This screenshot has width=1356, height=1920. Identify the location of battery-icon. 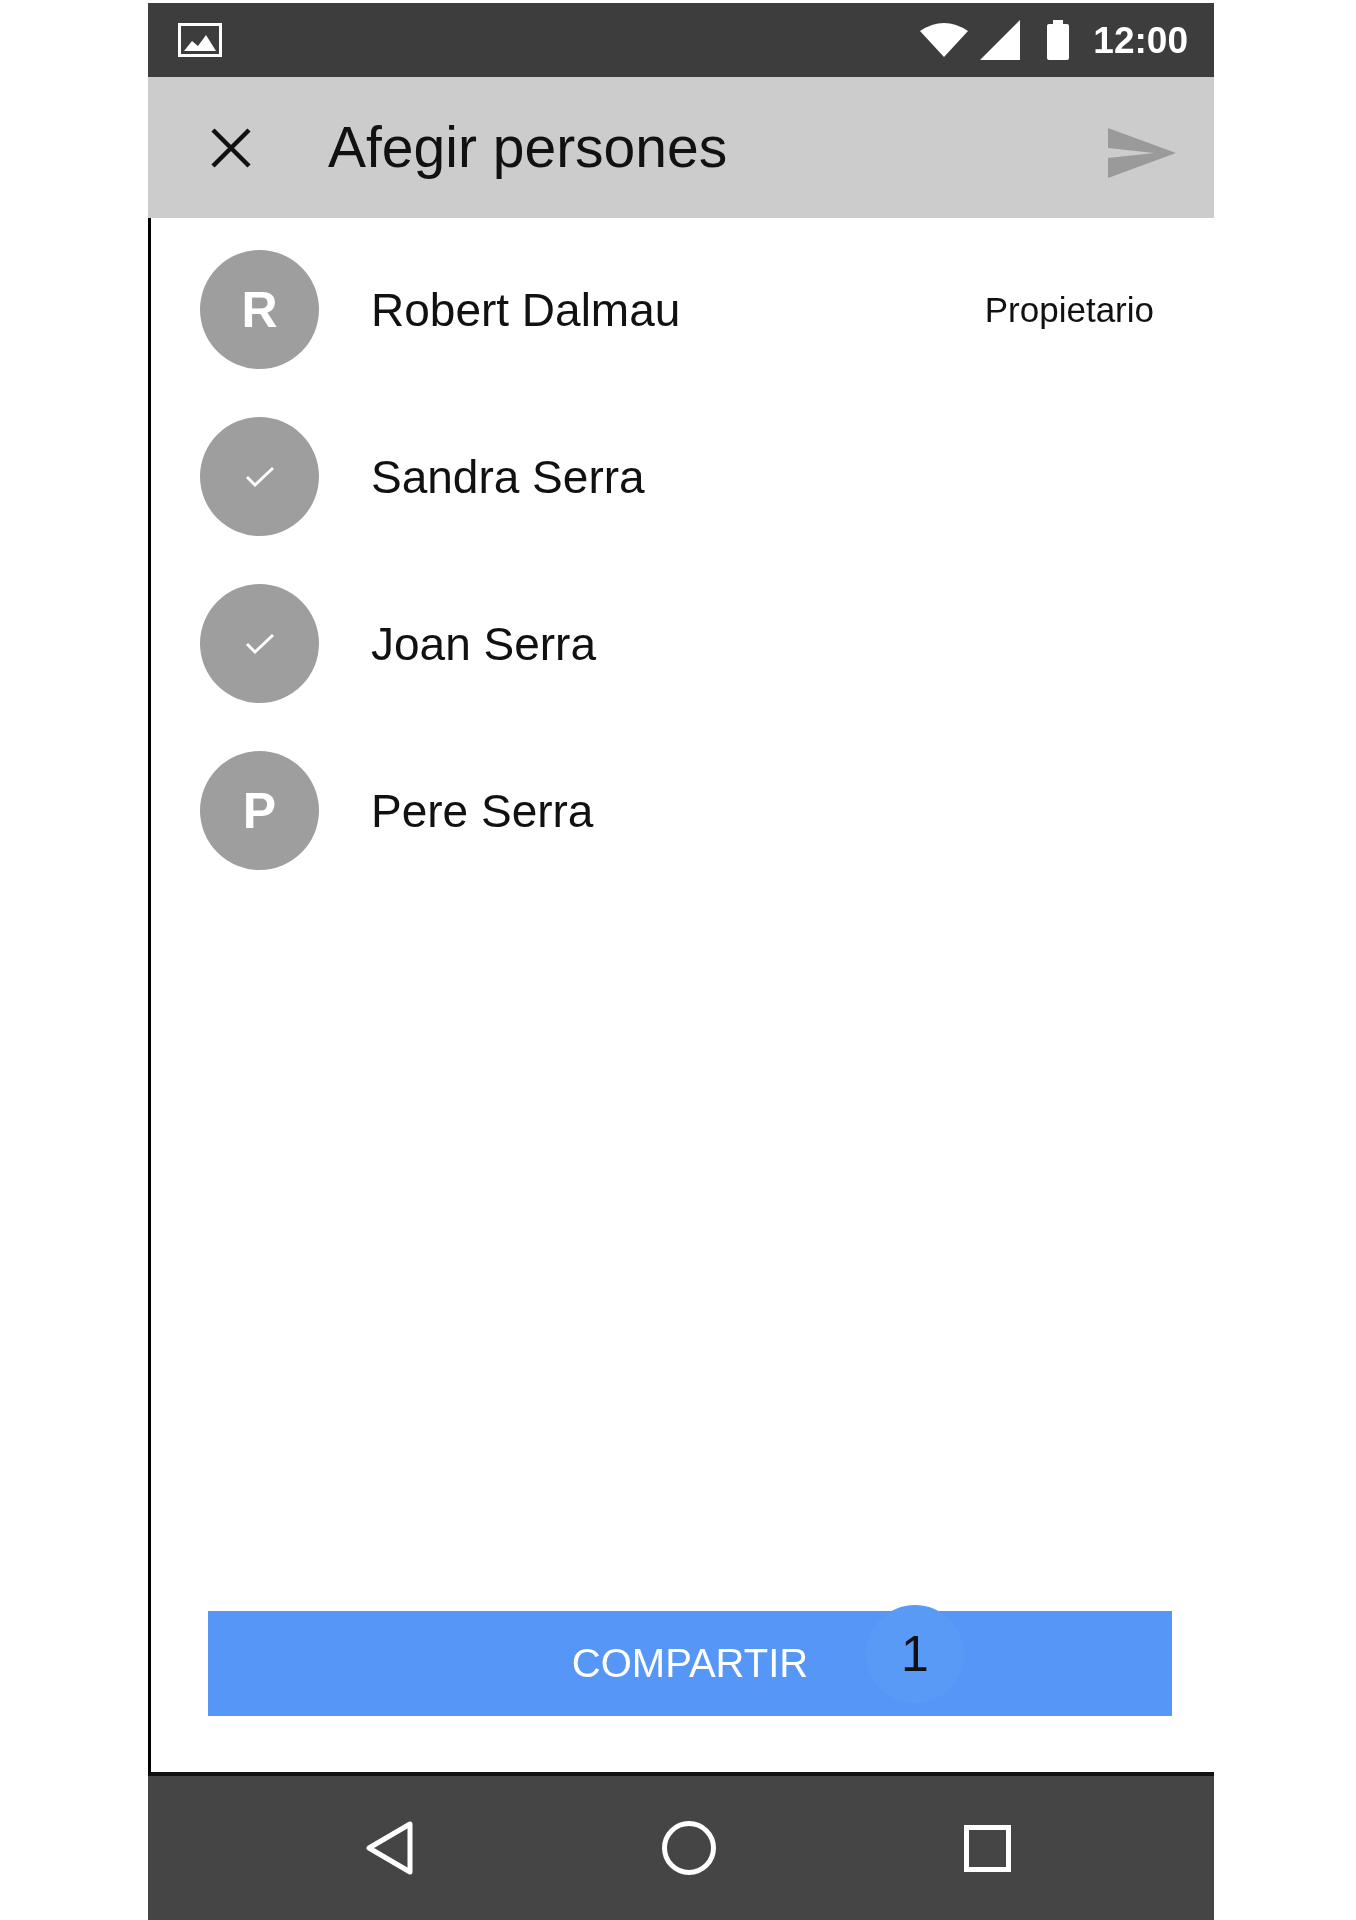
(1058, 40).